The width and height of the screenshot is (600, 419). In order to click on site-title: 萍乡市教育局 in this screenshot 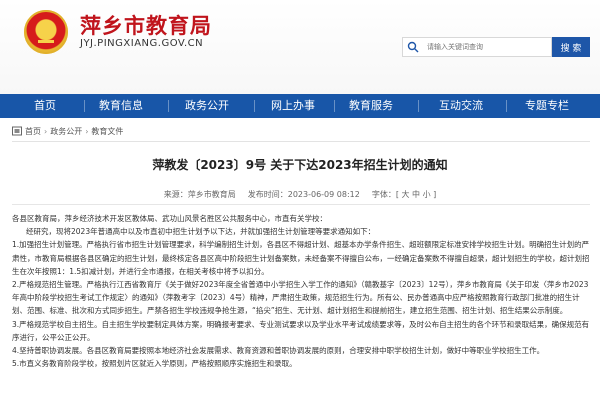, I will do `click(146, 25)`.